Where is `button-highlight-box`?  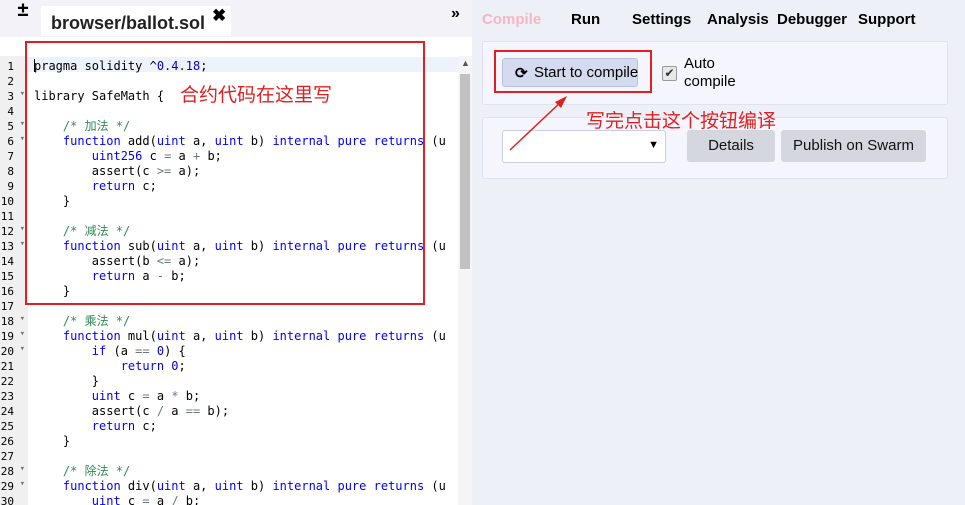 button-highlight-box is located at coordinates (573, 71).